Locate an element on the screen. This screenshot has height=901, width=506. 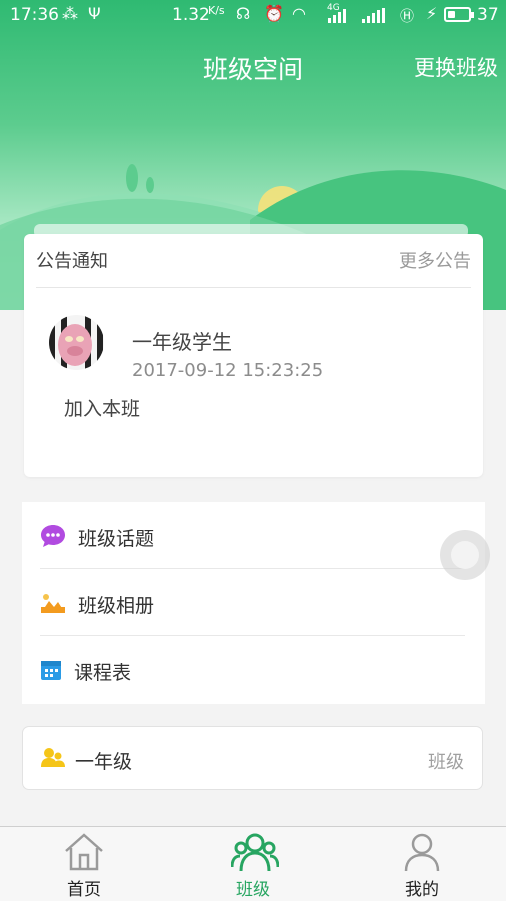
chat-bubble-icon is located at coordinates (53, 536).